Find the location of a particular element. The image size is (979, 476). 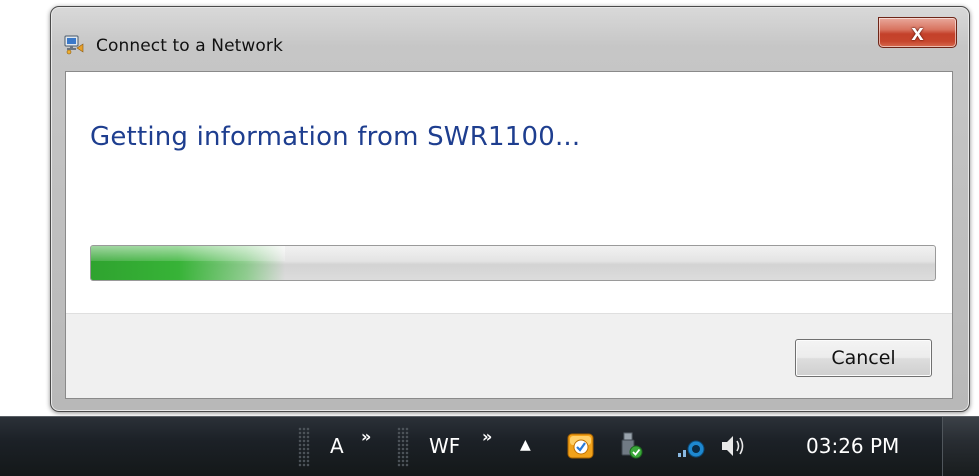

toolbar-a-chevron-icon: » is located at coordinates (366, 436).